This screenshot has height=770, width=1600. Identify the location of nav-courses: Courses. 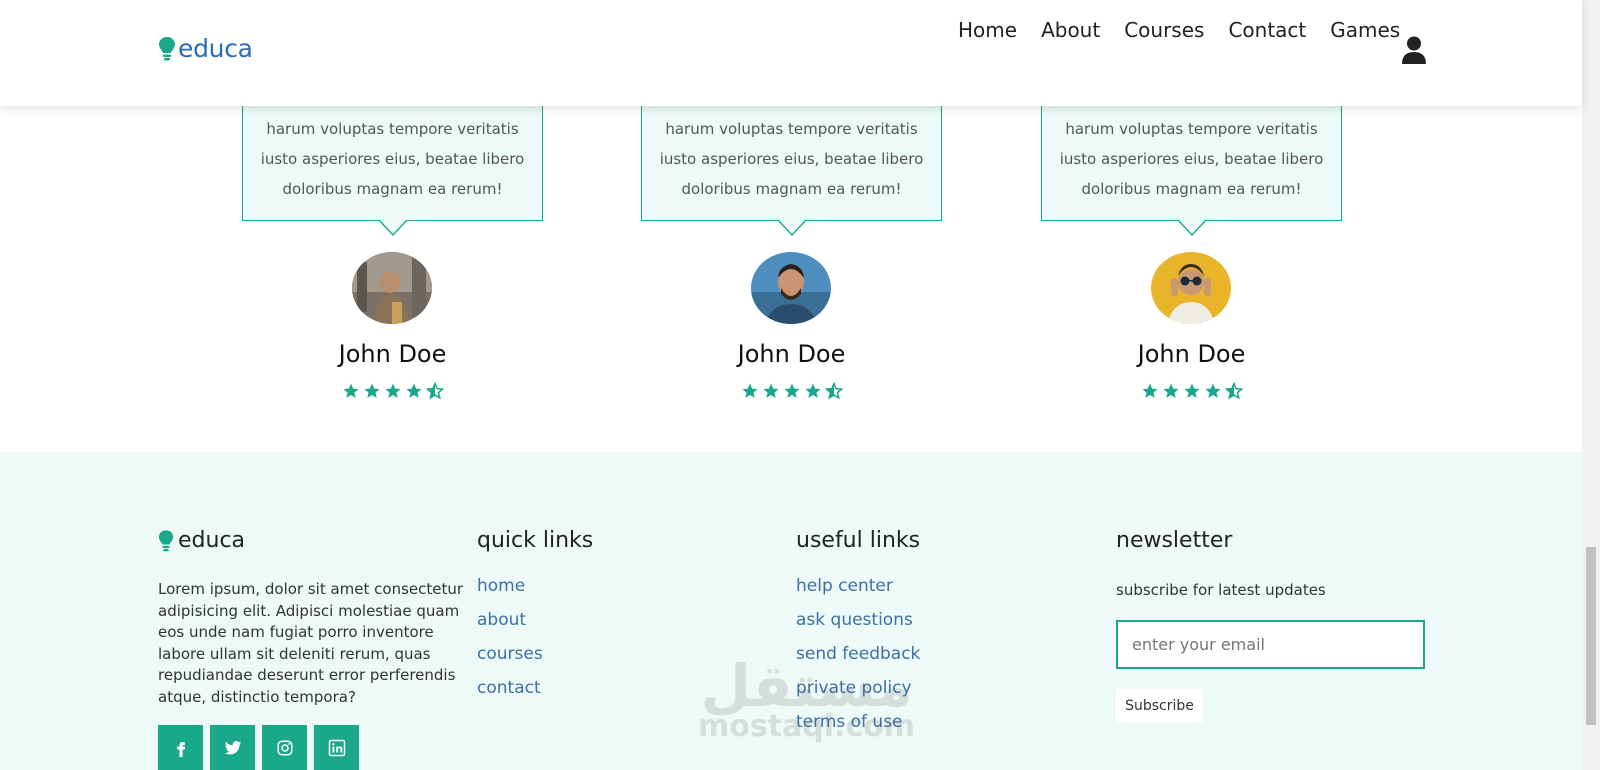
(1164, 30).